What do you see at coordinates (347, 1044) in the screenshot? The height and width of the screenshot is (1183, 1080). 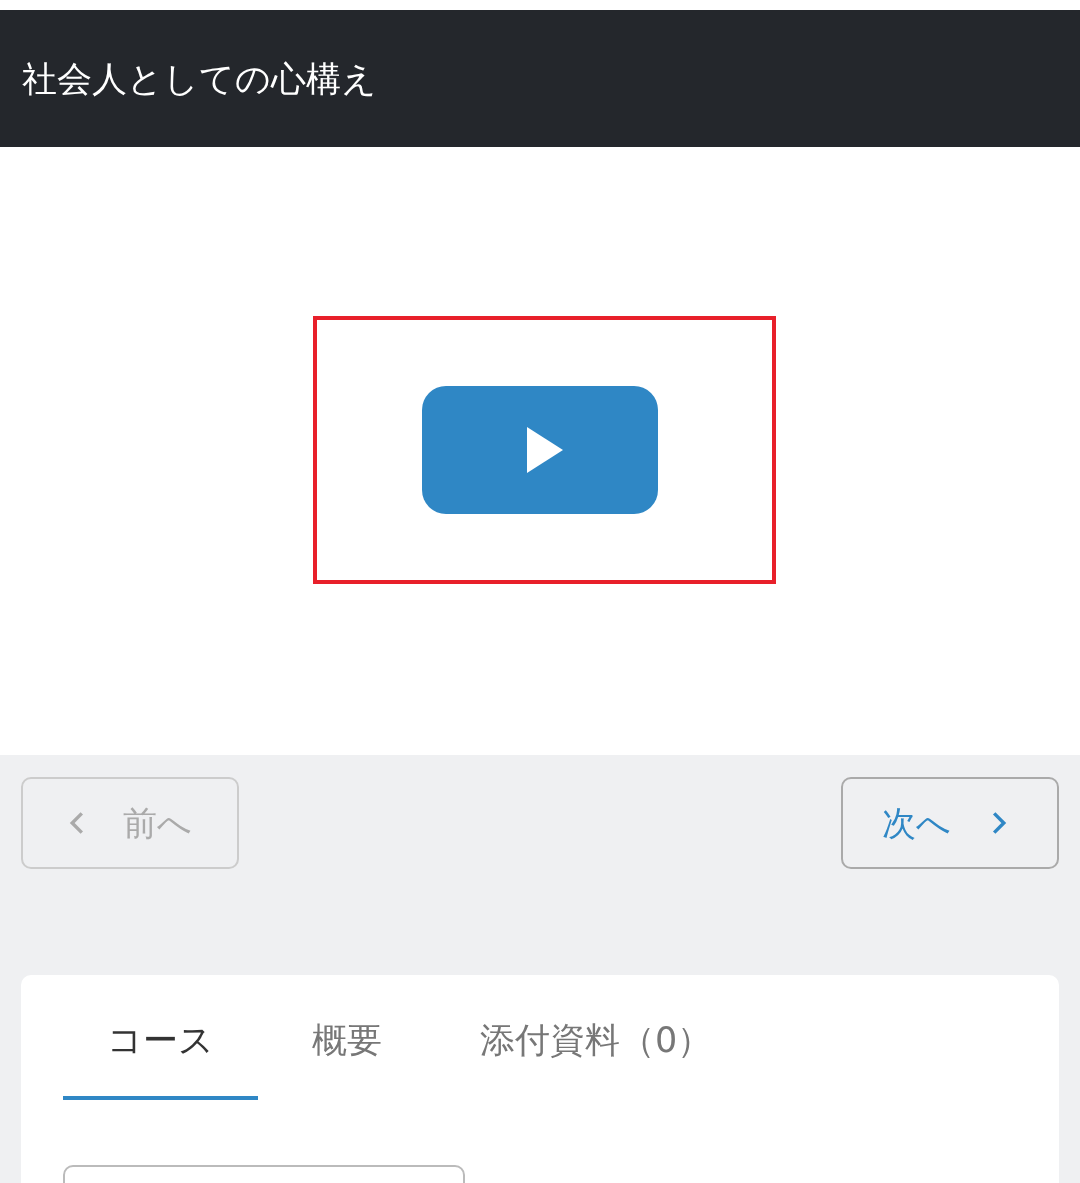 I see `tab: 概要` at bounding box center [347, 1044].